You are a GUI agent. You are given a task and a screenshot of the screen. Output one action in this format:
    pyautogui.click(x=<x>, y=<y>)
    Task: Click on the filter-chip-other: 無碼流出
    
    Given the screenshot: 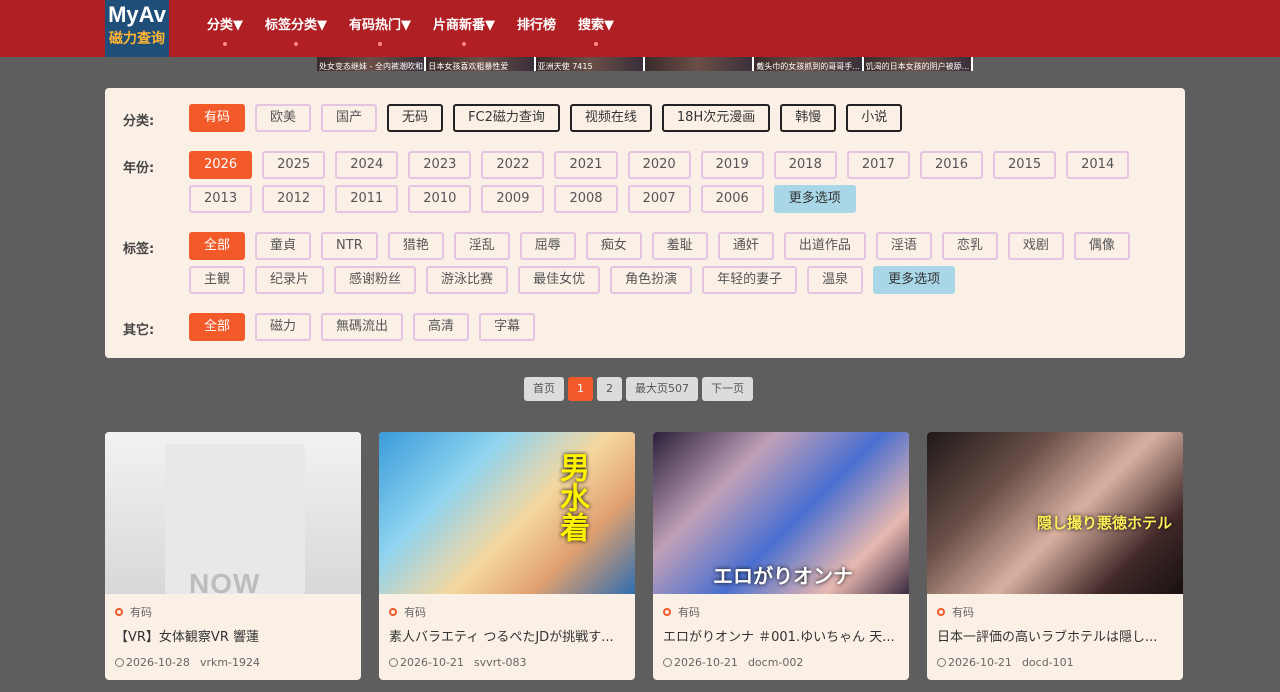 What is the action you would take?
    pyautogui.click(x=362, y=327)
    